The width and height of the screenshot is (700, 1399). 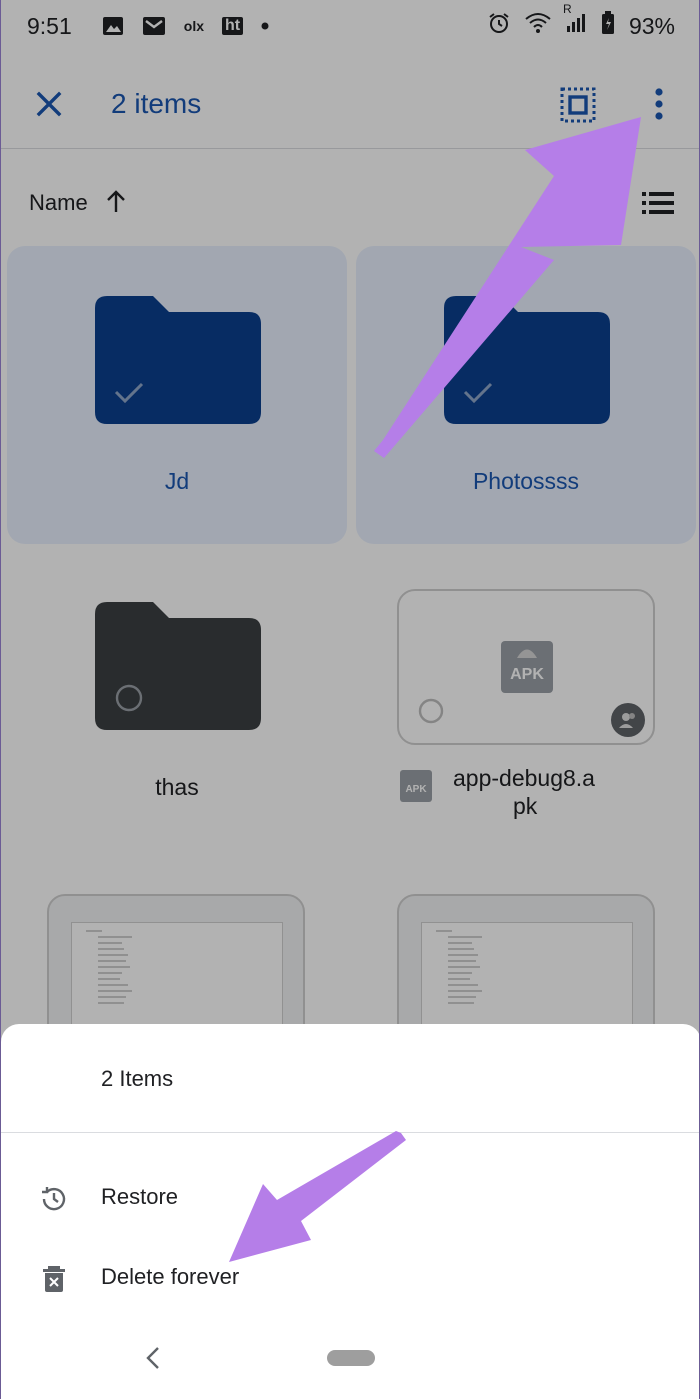 I want to click on restore-label: Restore, so click(x=140, y=1196).